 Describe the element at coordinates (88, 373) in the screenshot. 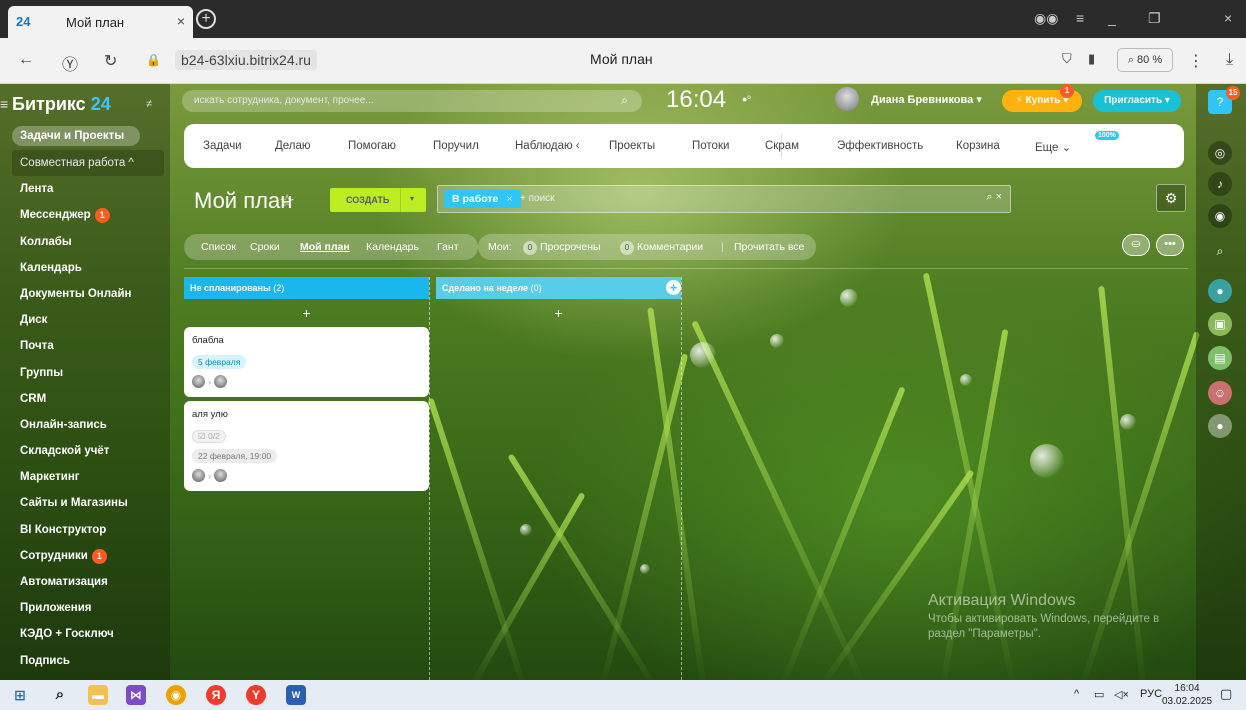

I see `sidebar-item: Группы` at that location.